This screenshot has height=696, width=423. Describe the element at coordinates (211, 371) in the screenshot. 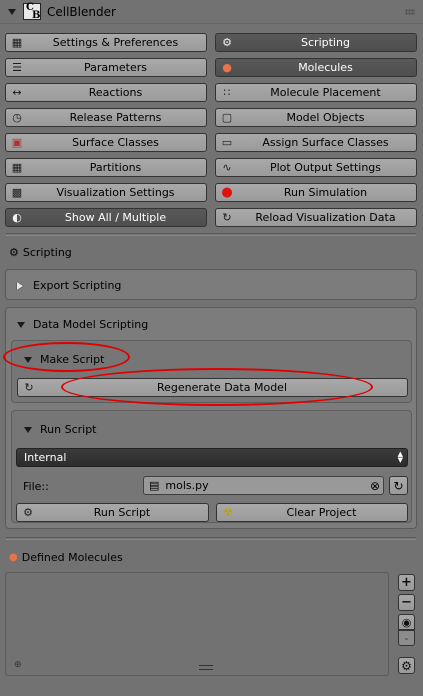

I see `make-script-panel: Make Script ↻ Regenerate Data Model` at that location.